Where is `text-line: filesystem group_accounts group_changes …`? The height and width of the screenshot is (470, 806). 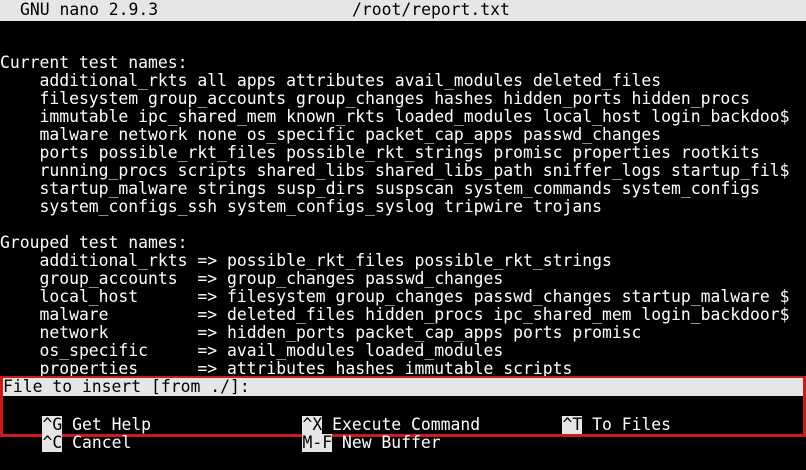
text-line: filesystem group_accounts group_changes … is located at coordinates (375, 99).